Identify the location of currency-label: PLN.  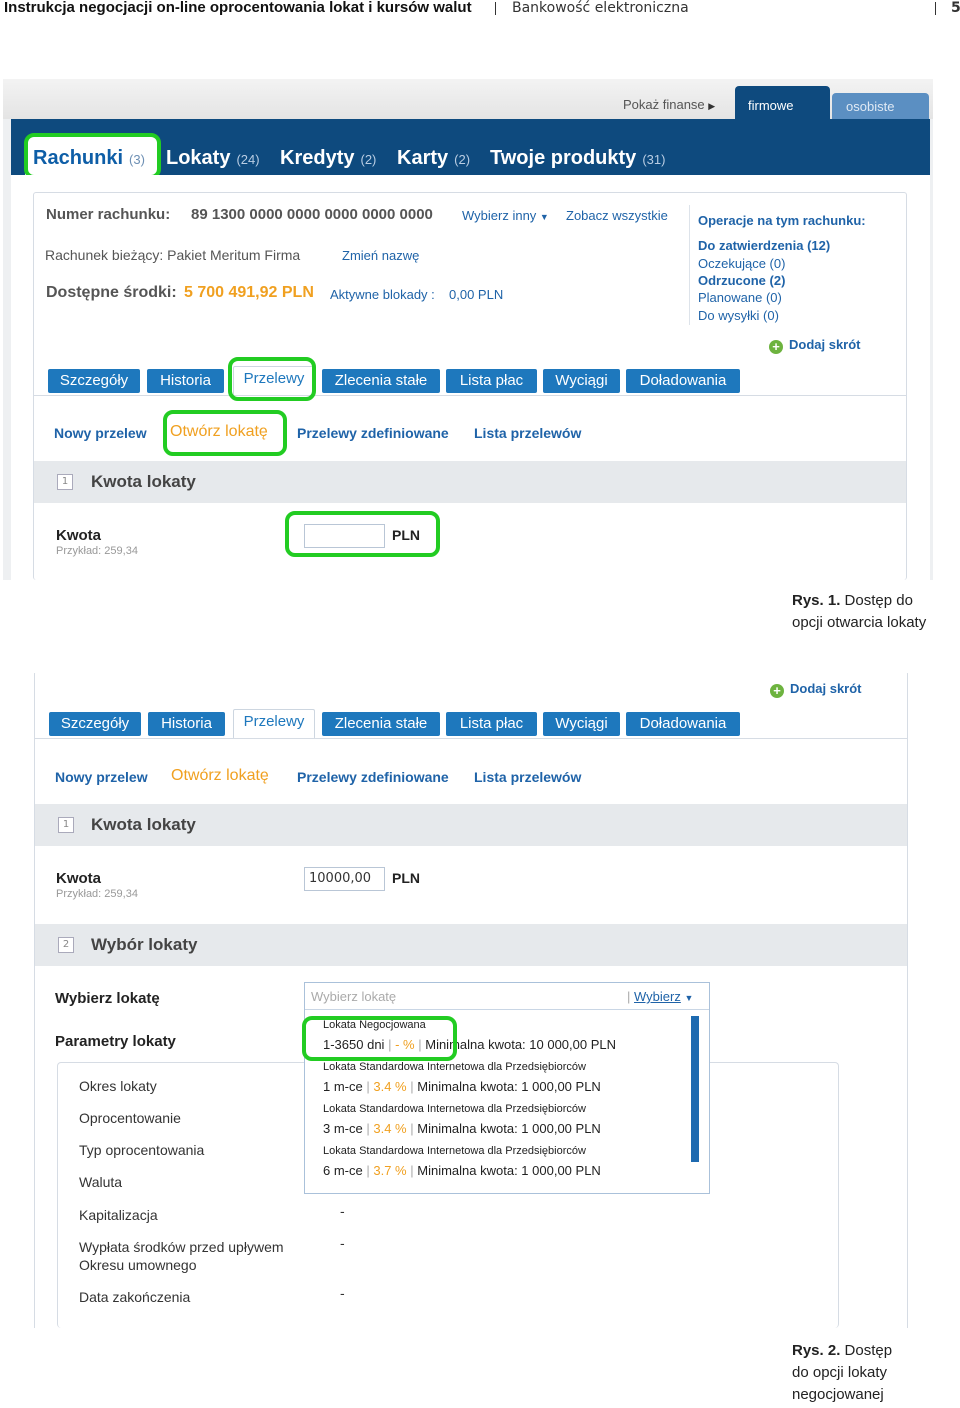
(406, 878).